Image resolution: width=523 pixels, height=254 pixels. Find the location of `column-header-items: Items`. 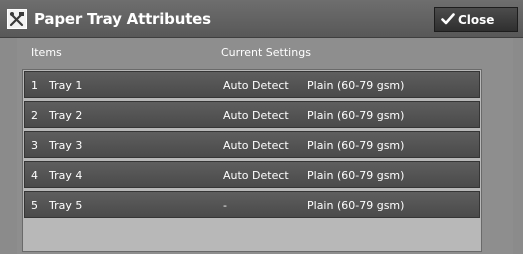

column-header-items: Items is located at coordinates (46, 52).